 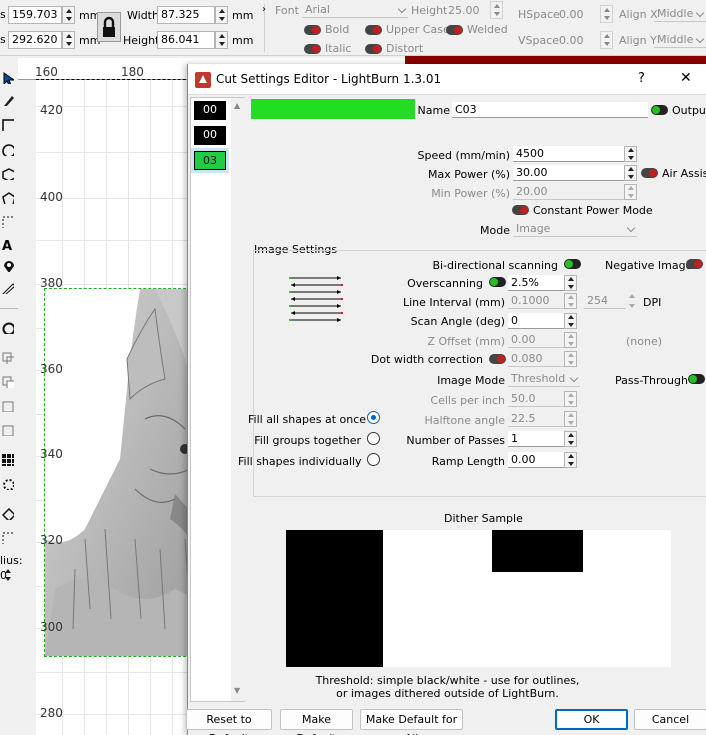 I want to click on rectangle-icon, so click(x=8, y=125).